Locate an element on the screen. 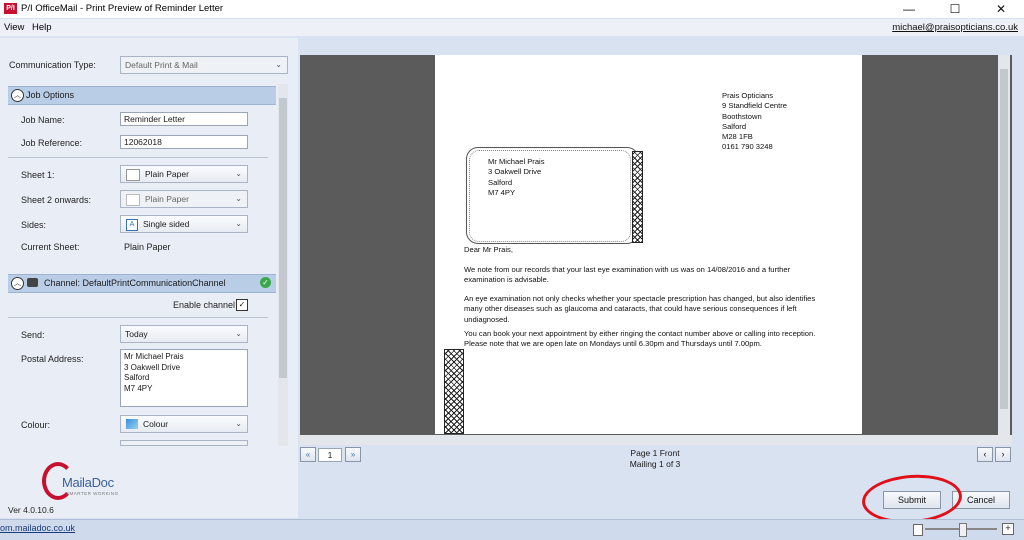 The width and height of the screenshot is (1024, 540). preview-vertical-scrollbar is located at coordinates (1004, 245).